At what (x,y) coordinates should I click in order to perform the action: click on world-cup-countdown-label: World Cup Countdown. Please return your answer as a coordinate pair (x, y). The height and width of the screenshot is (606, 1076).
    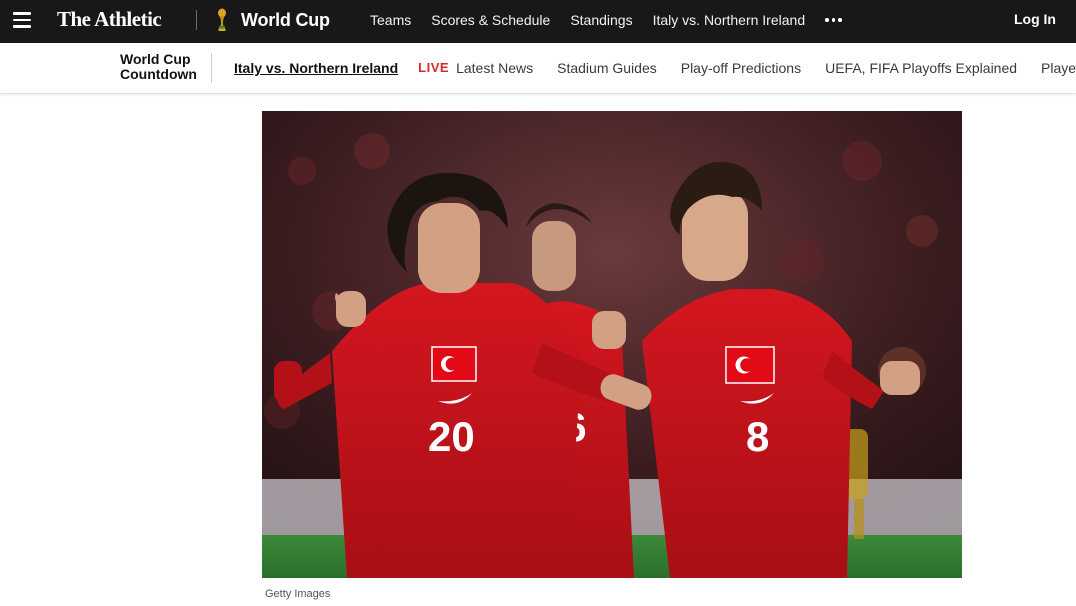
    Looking at the image, I should click on (165, 67).